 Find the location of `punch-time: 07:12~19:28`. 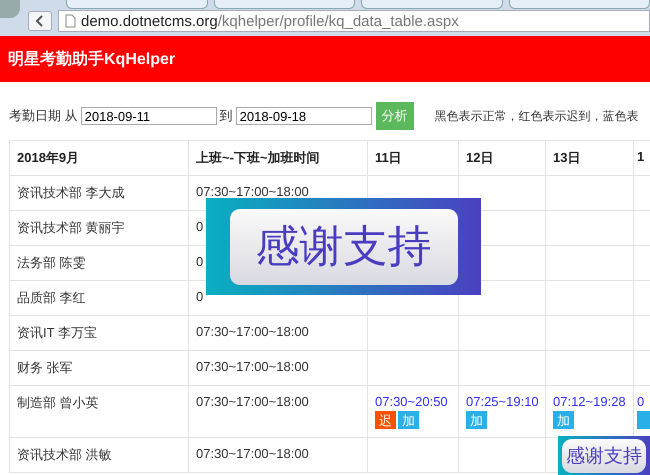

punch-time: 07:12~19:28 is located at coordinates (589, 401).